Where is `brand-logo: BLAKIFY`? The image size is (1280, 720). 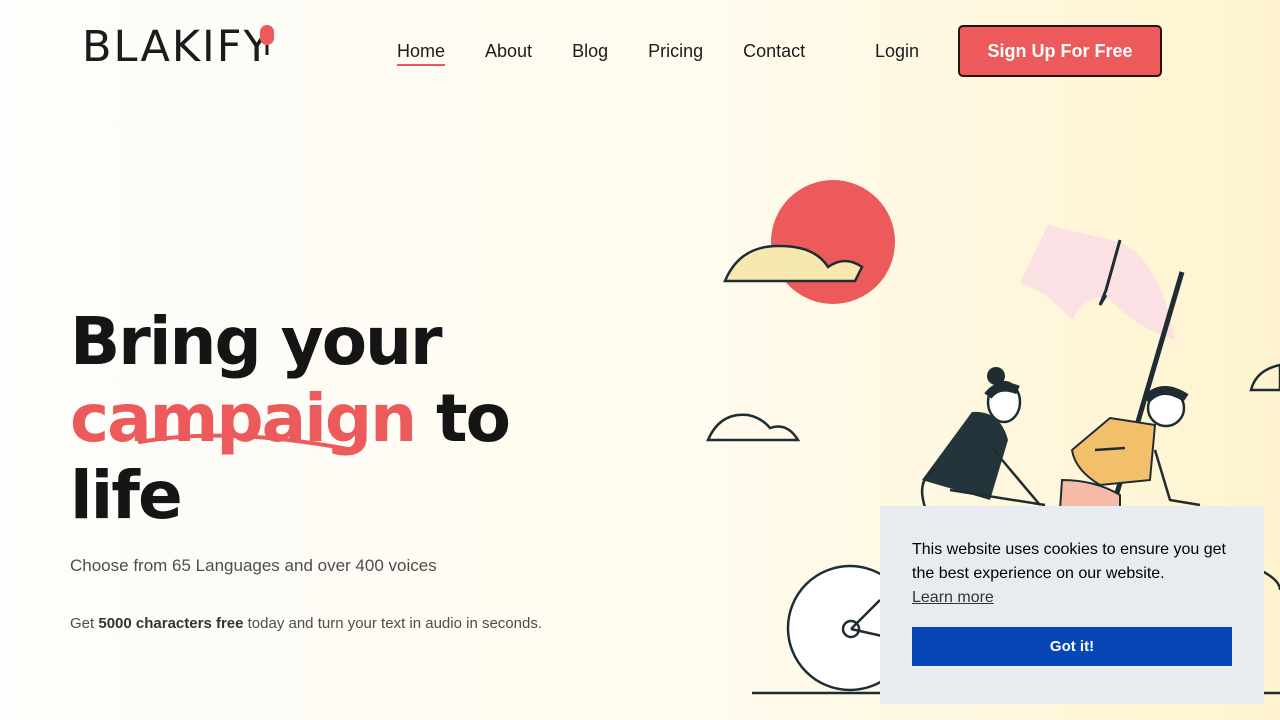 brand-logo: BLAKIFY is located at coordinates (178, 47).